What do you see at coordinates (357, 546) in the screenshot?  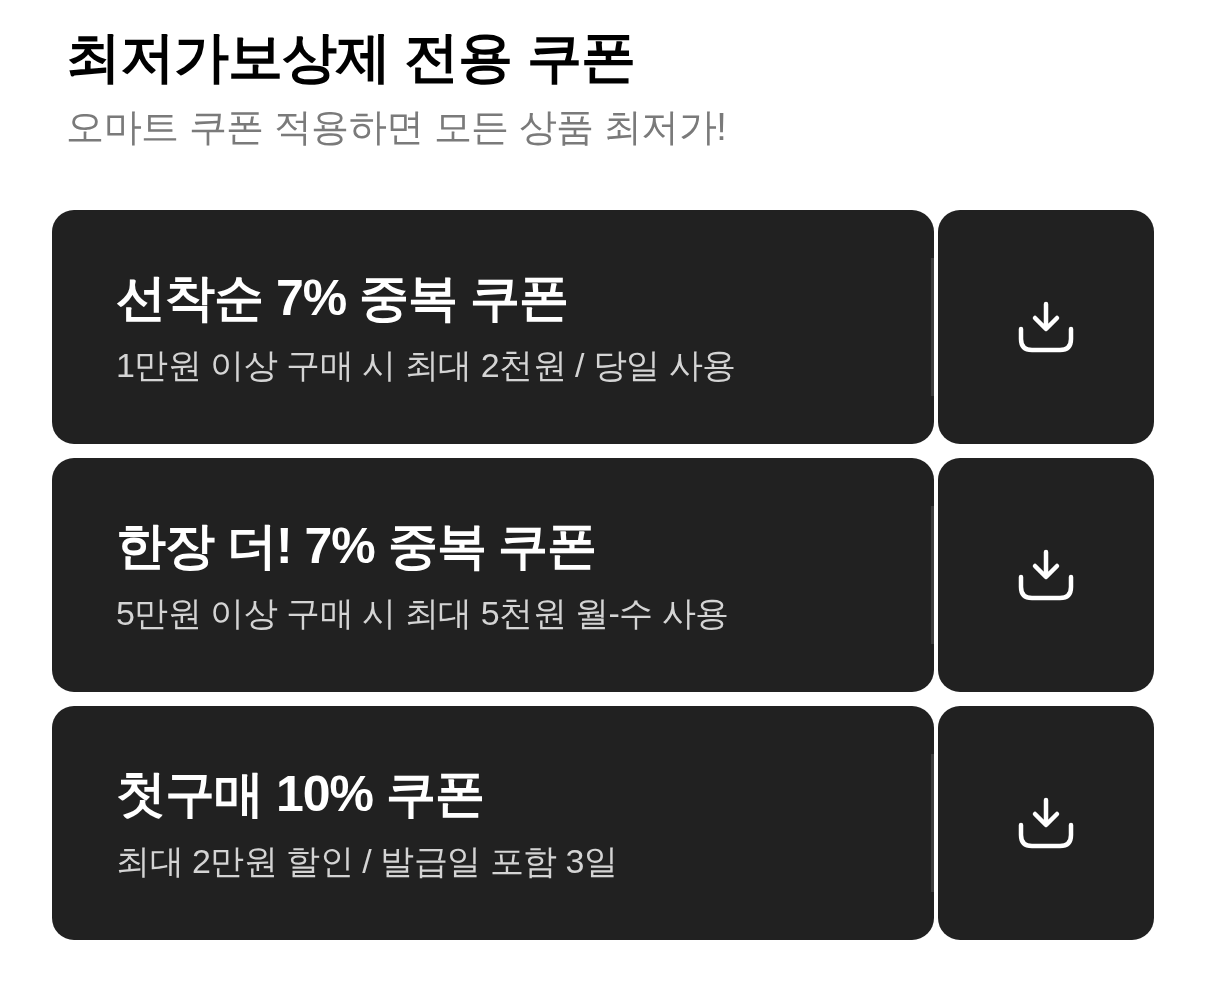 I see `coupon-title: 한장 더! 7% 중복 쿠폰` at bounding box center [357, 546].